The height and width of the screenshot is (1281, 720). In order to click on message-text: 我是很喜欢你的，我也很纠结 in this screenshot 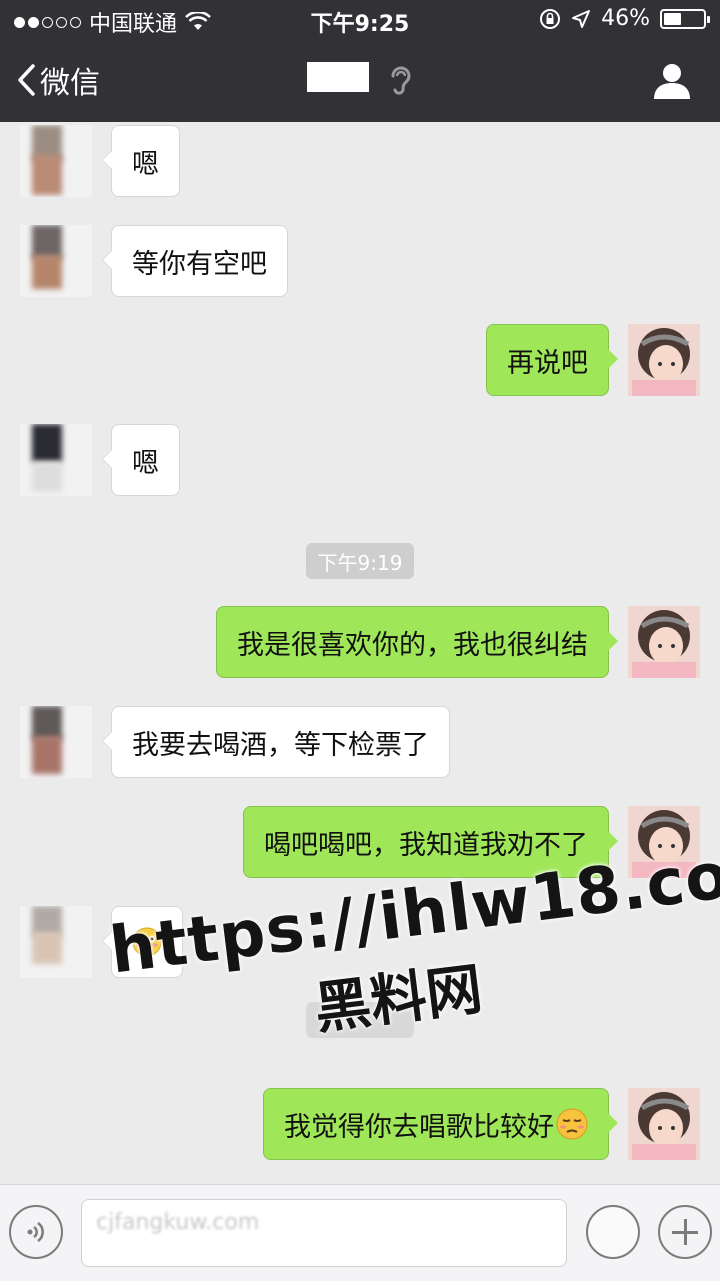, I will do `click(412, 645)`.